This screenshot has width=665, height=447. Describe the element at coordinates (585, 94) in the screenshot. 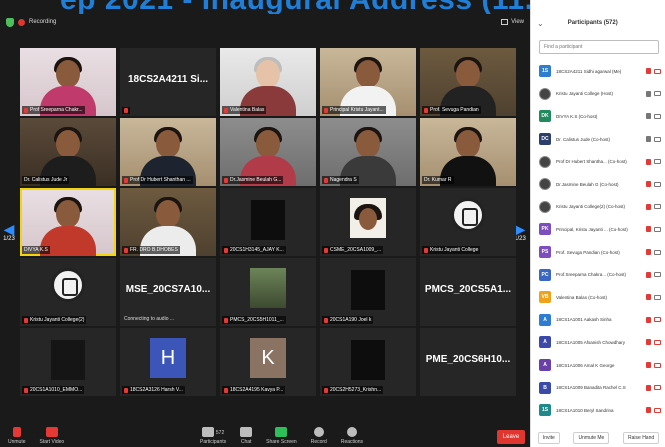

I see `participant-name: Kristu Jayanti College (Host)` at that location.